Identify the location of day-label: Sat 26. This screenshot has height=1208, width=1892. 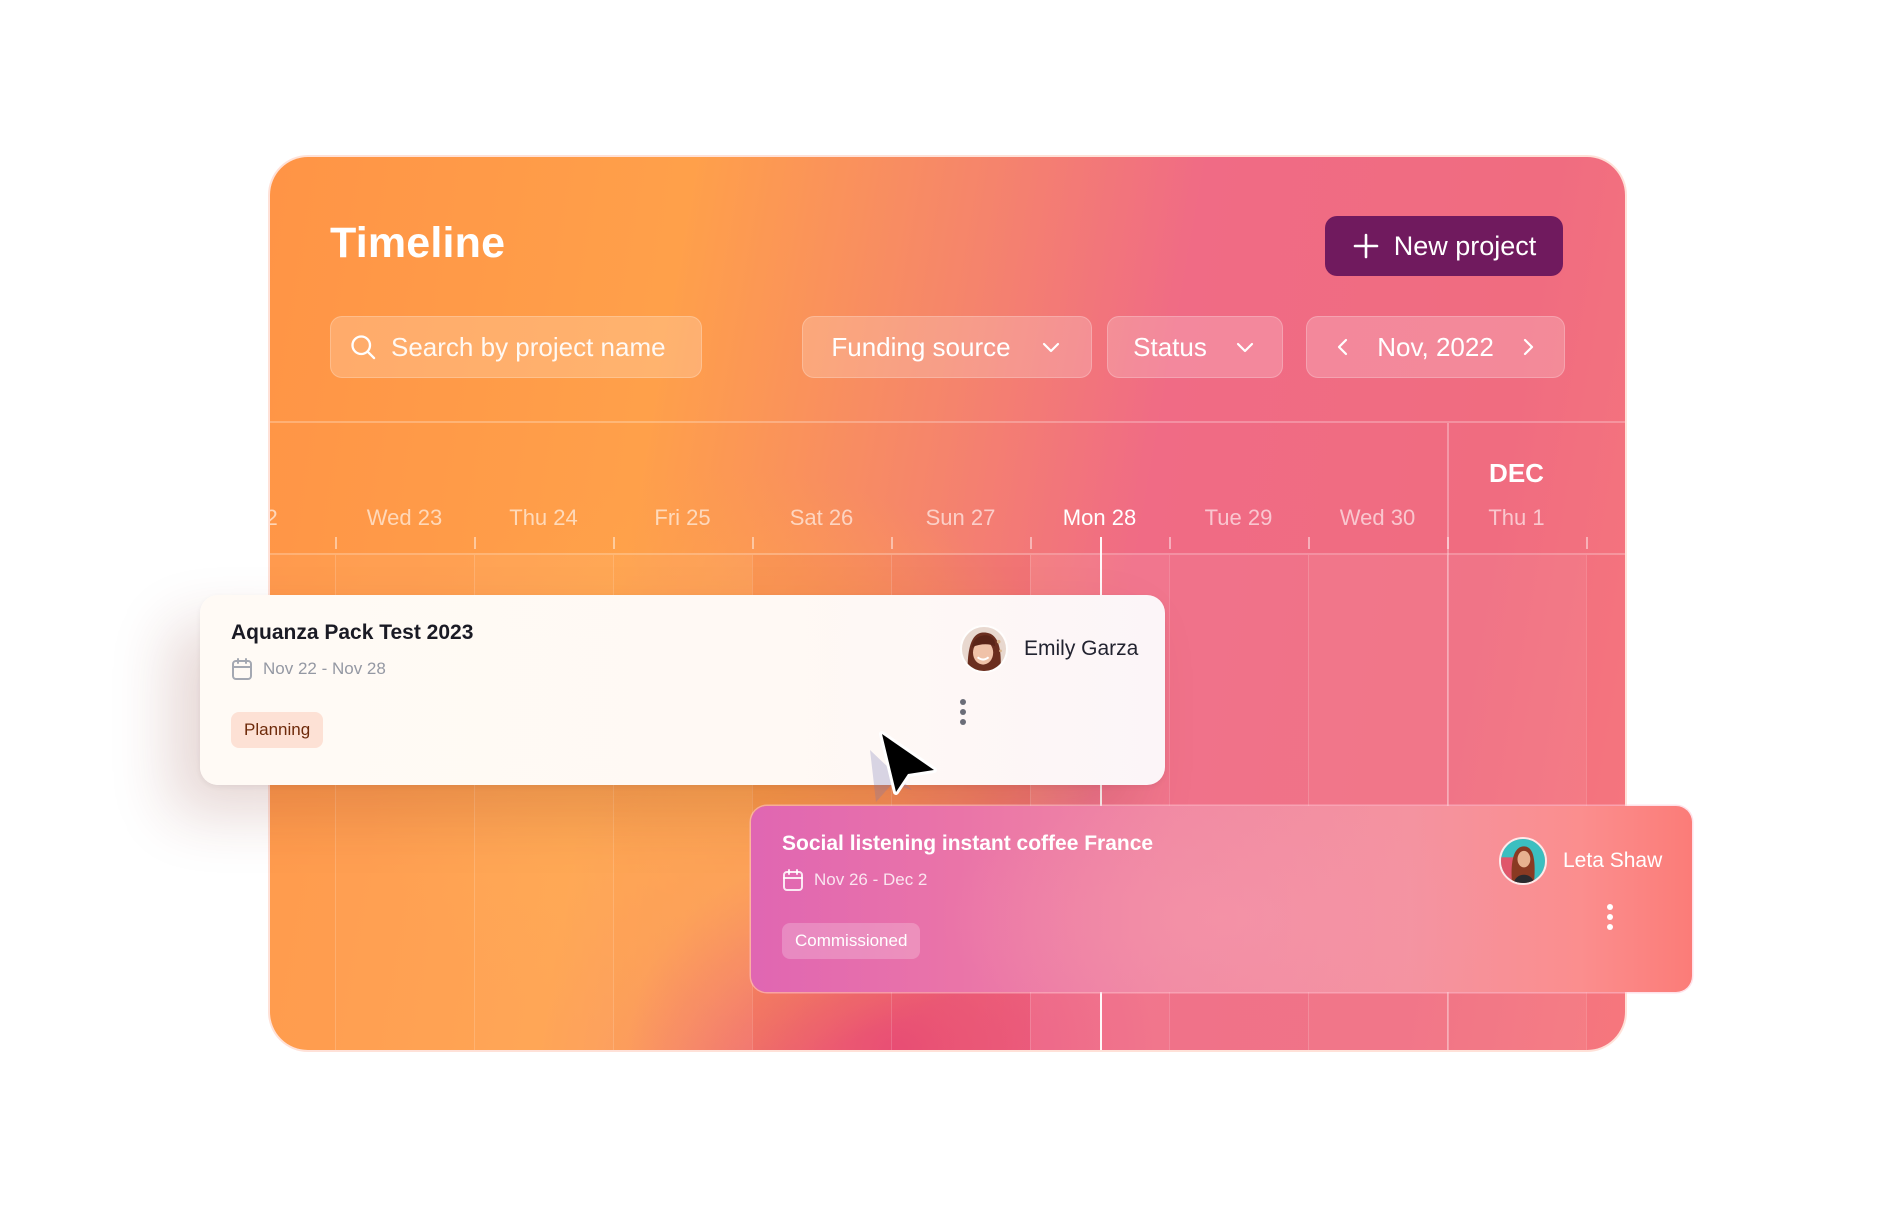
(821, 517).